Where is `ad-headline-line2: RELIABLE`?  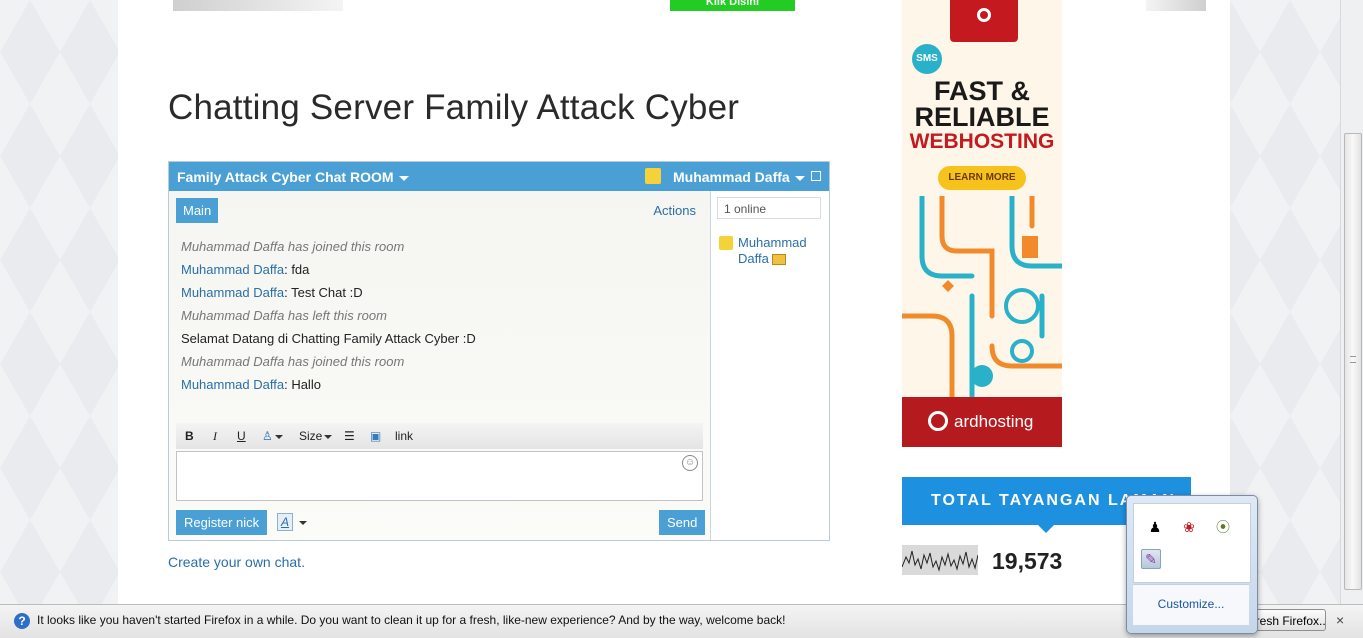 ad-headline-line2: RELIABLE is located at coordinates (982, 117).